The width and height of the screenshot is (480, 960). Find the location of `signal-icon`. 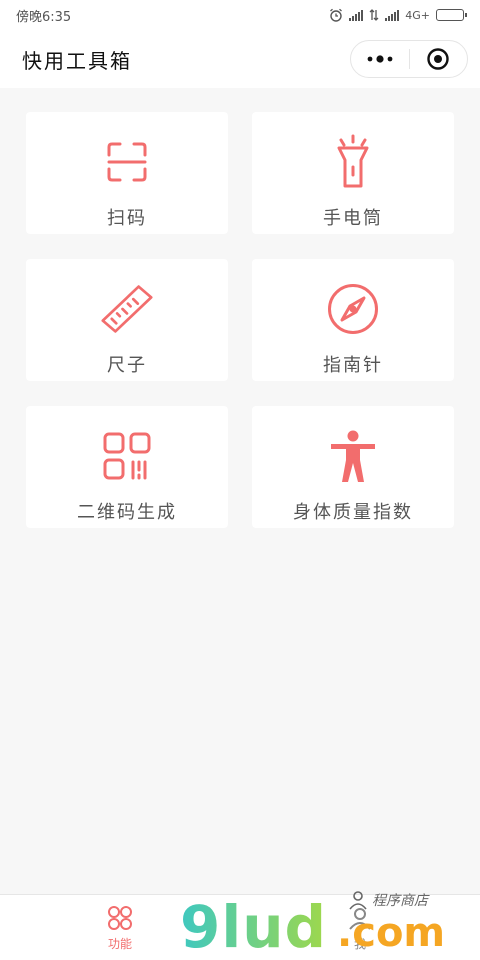

signal-icon is located at coordinates (356, 15).